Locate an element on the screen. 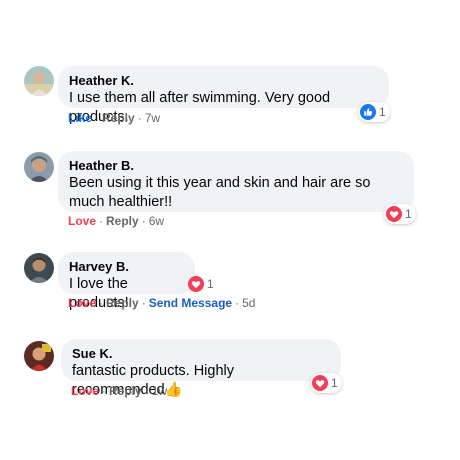 This screenshot has height=460, width=460. timestamp: 7w is located at coordinates (152, 118).